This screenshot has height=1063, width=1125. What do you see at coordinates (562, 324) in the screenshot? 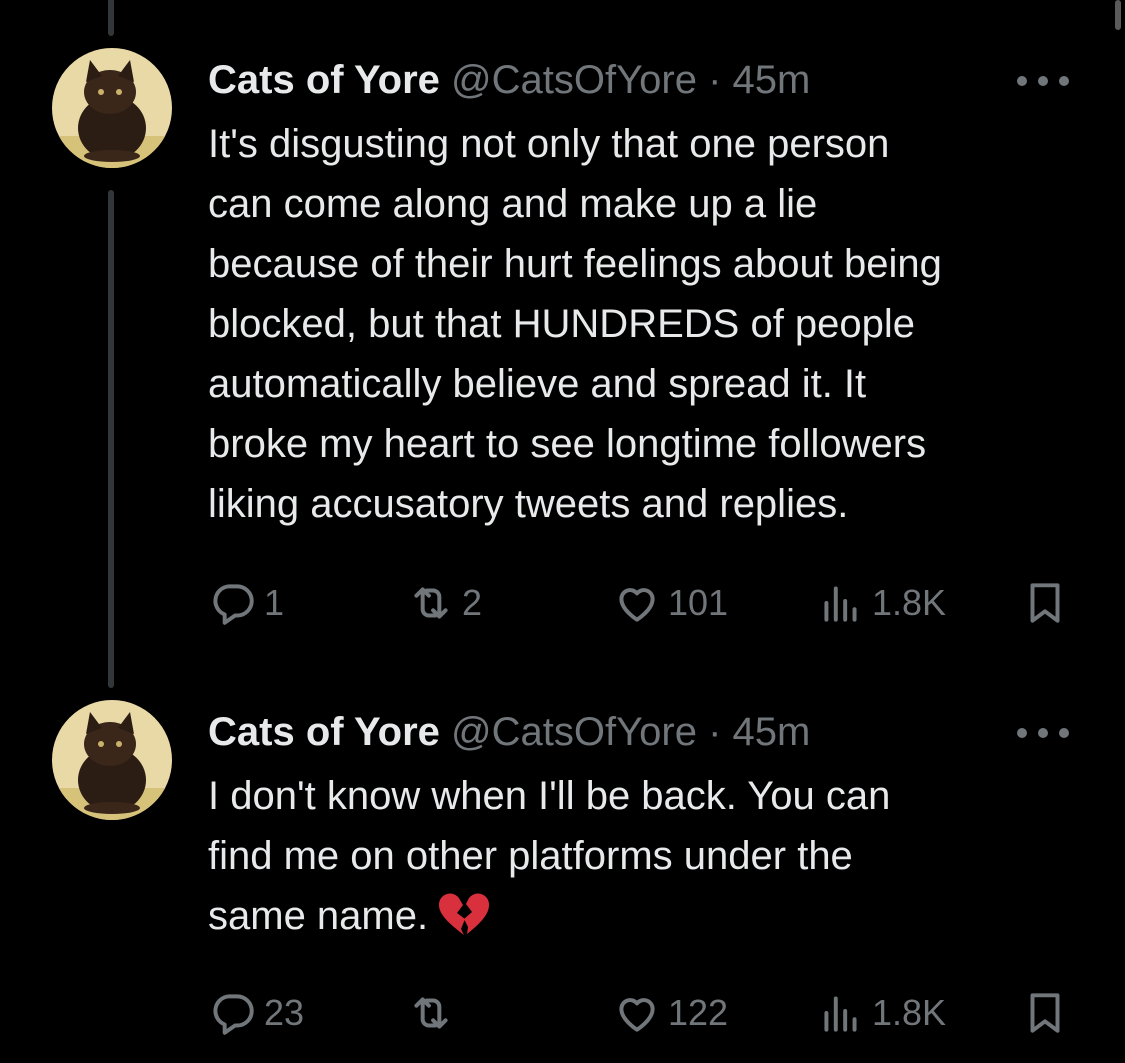
I see `tweet-line: blocked, but that HUNDREDS of people` at bounding box center [562, 324].